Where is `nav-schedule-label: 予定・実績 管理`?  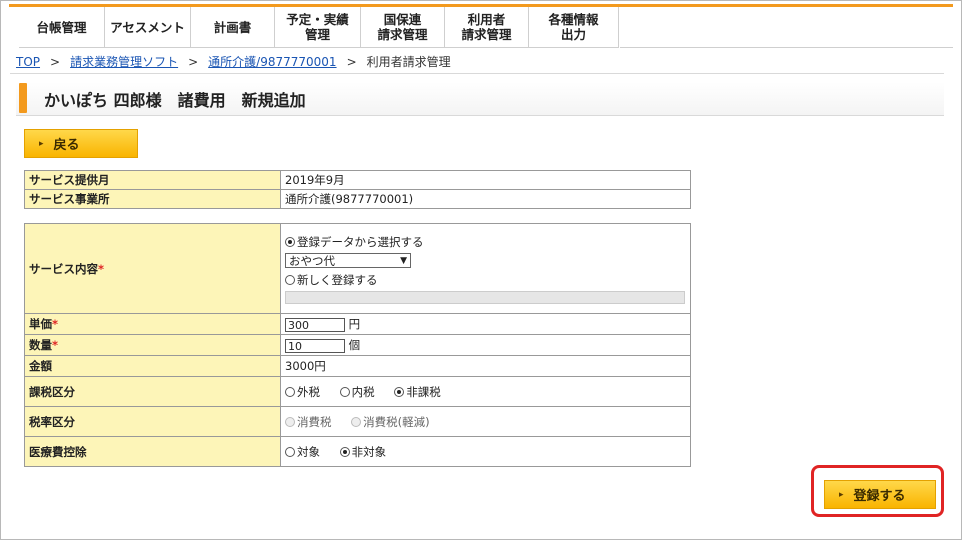
nav-schedule-label: 予定・実績 管理 is located at coordinates (317, 27).